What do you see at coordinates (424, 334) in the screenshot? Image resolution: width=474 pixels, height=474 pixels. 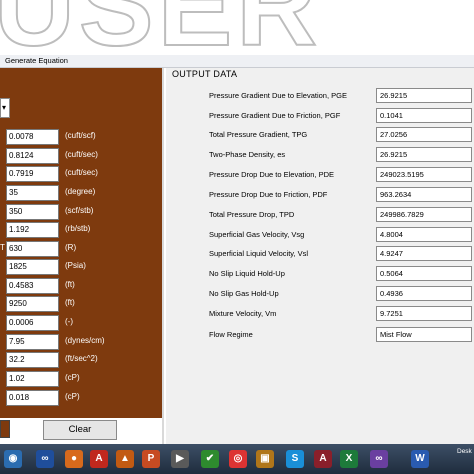 I see `output-value-field: Mist Flow` at bounding box center [424, 334].